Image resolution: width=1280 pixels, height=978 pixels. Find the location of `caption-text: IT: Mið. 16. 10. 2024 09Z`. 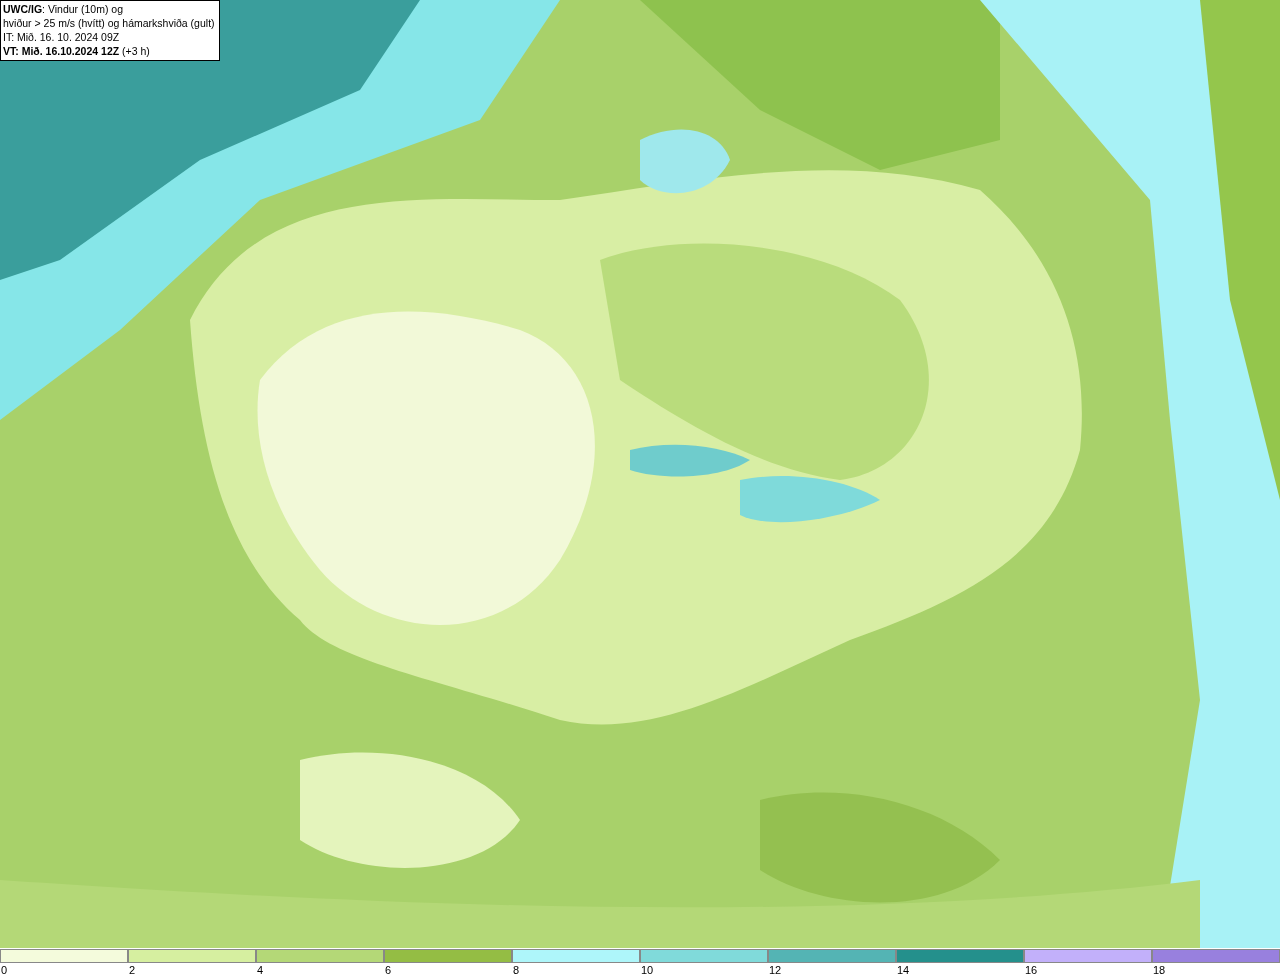

caption-text: IT: Mið. 16. 10. 2024 09Z is located at coordinates (62, 37).